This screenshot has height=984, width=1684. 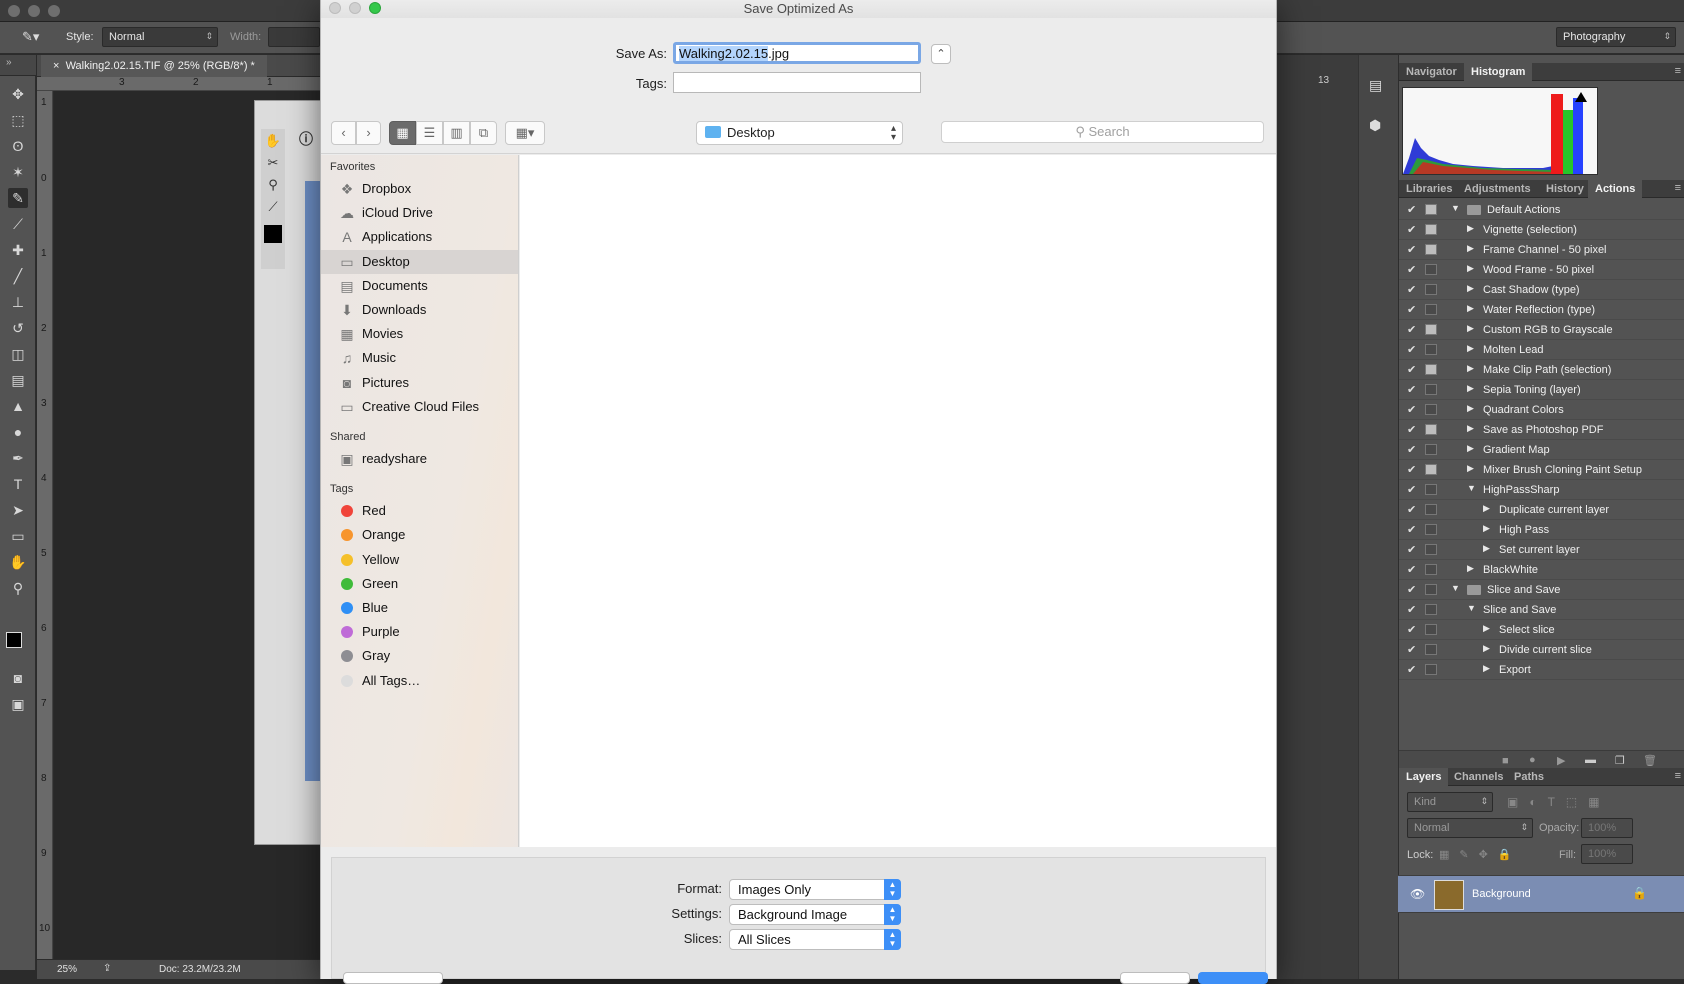 What do you see at coordinates (1541, 450) in the screenshot?
I see `action-row: ✔ ▶ Gradient Map` at bounding box center [1541, 450].